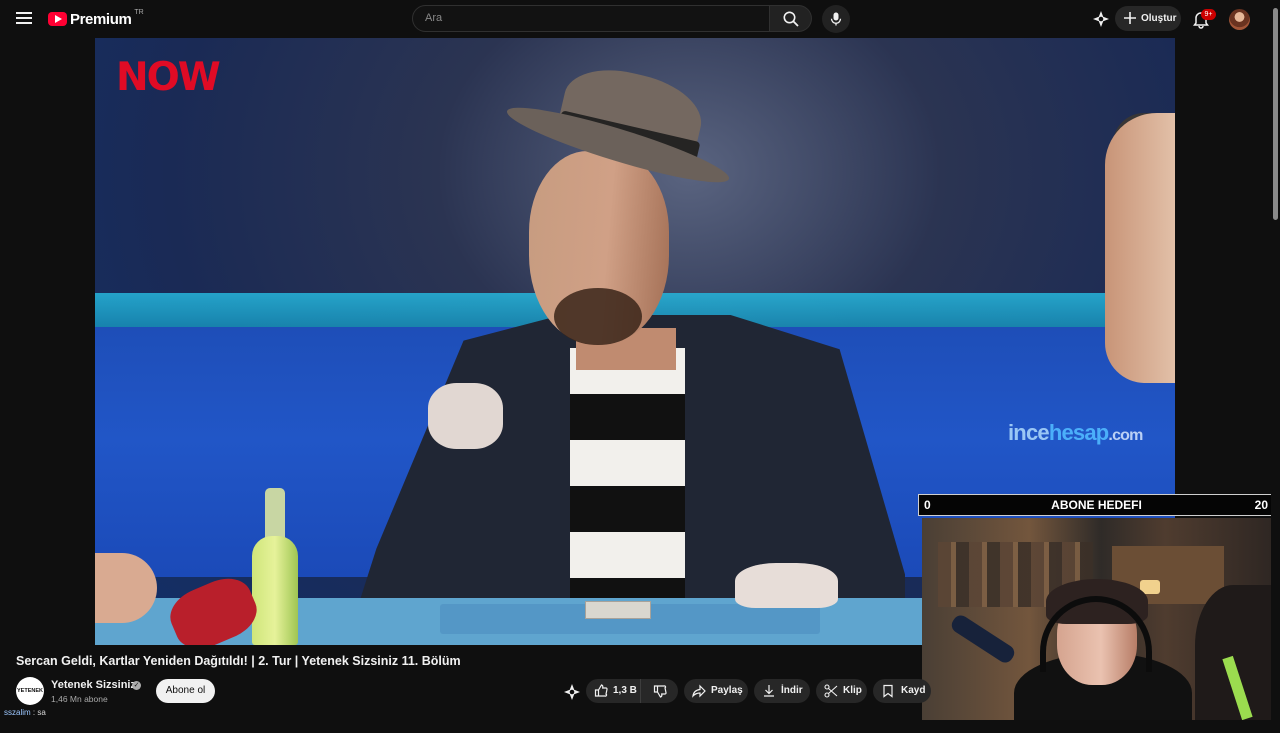  Describe the element at coordinates (627, 474) in the screenshot. I see `striped-shirt` at that location.